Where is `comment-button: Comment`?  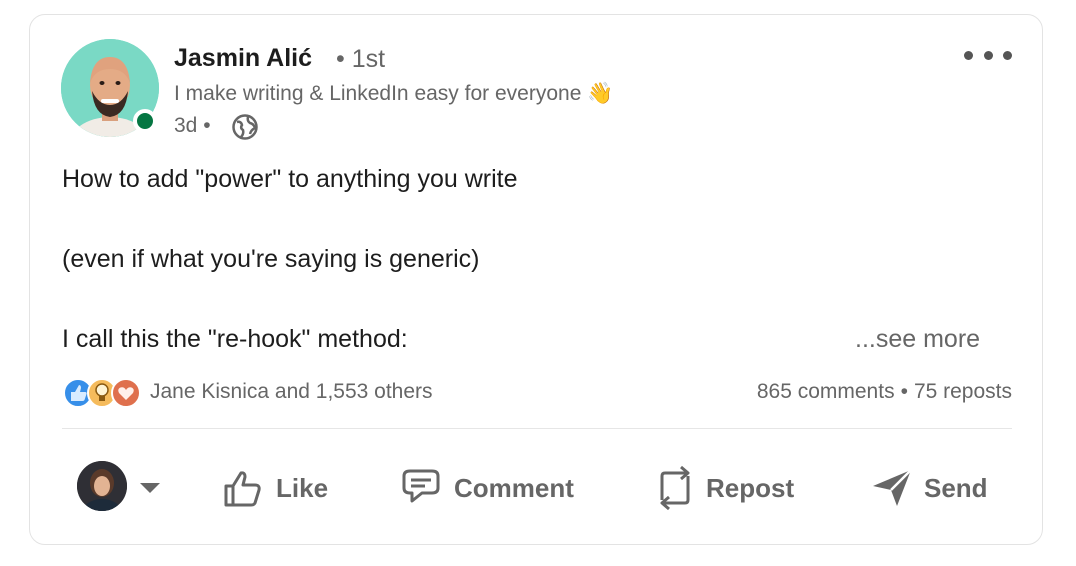 comment-button: Comment is located at coordinates (486, 488).